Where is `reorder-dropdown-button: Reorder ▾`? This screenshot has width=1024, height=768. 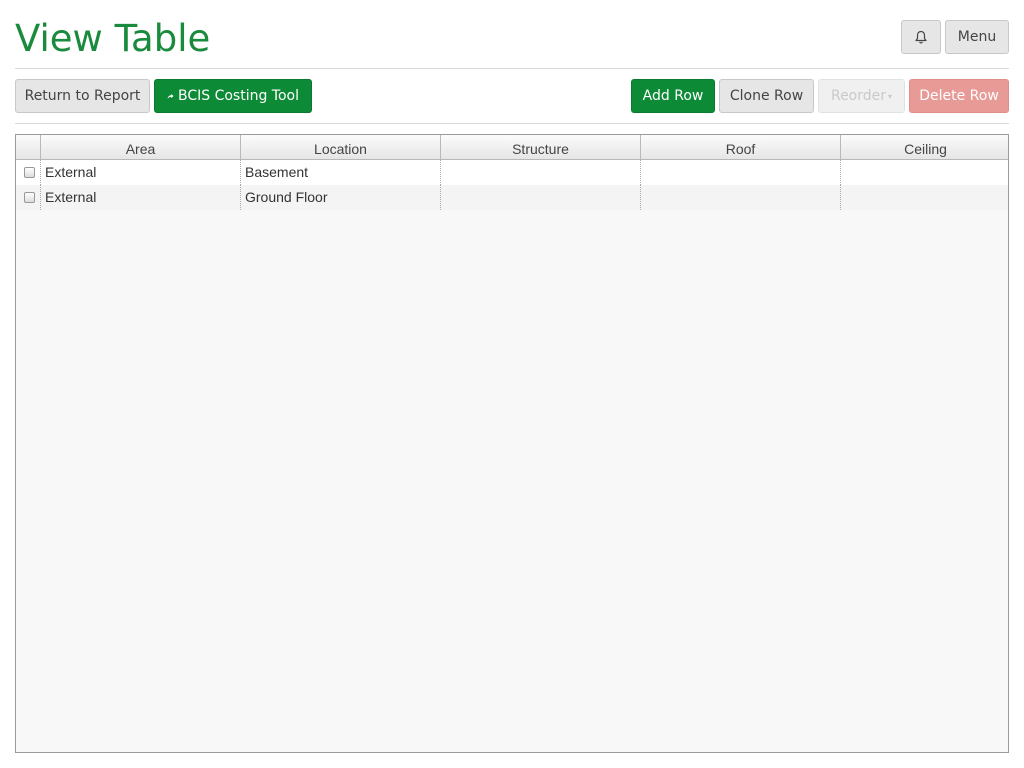 reorder-dropdown-button: Reorder ▾ is located at coordinates (861, 96).